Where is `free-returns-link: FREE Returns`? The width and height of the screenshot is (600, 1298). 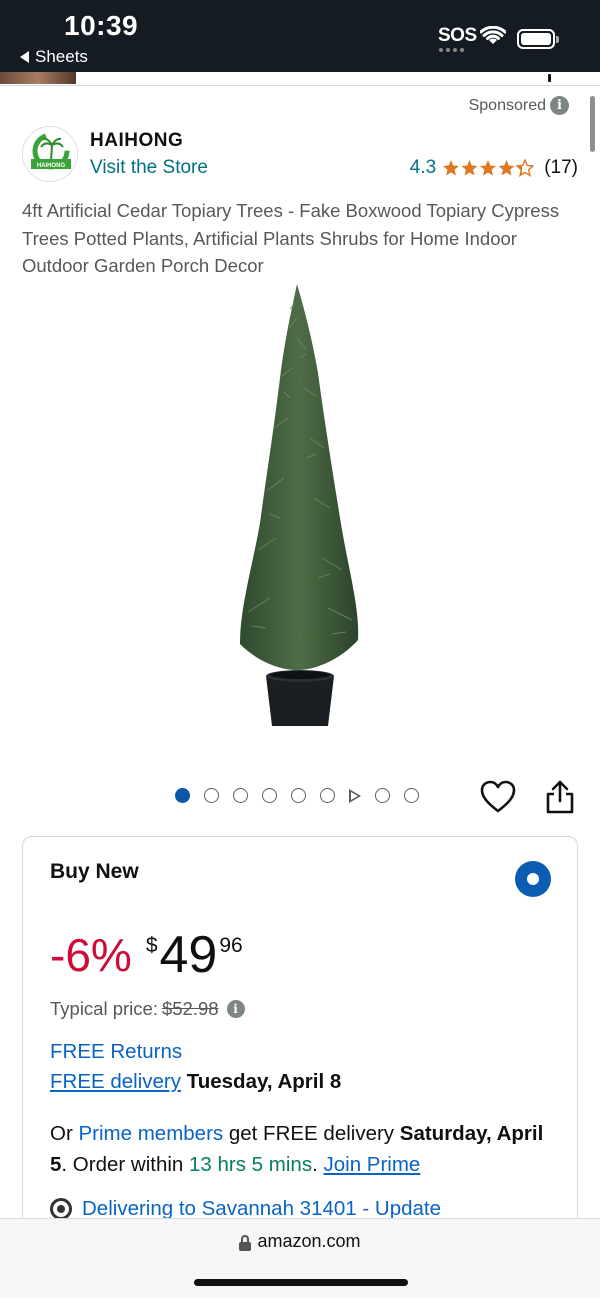
free-returns-link: FREE Returns is located at coordinates (116, 1052).